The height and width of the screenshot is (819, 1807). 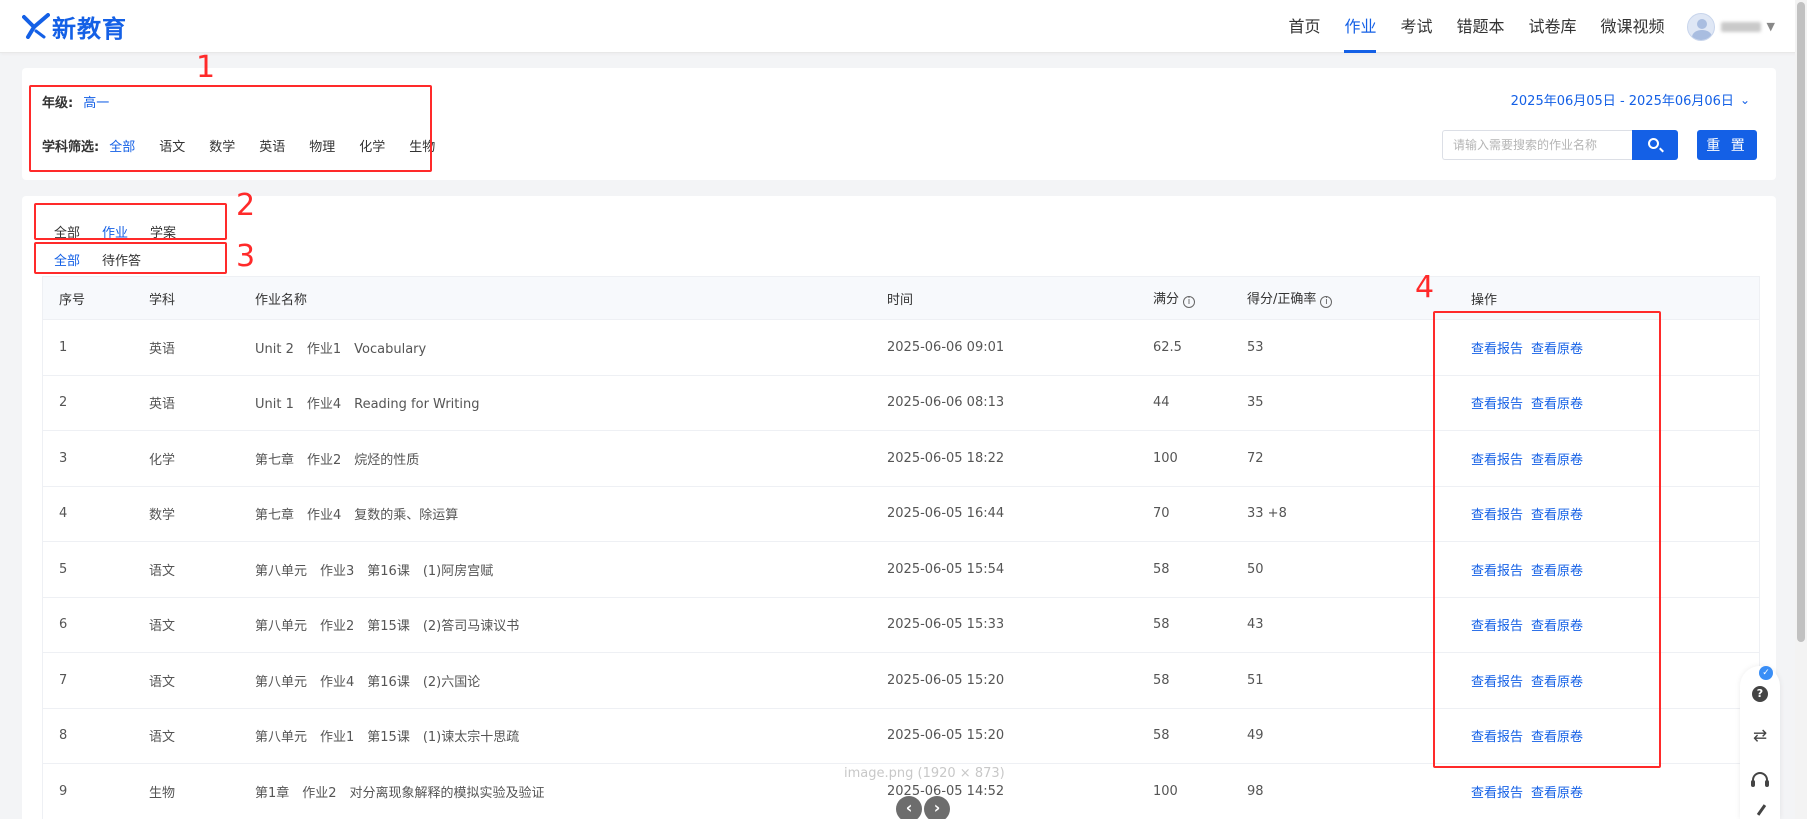 I want to click on row-name: Unit 2 作业1 Vocabulary, so click(x=341, y=349).